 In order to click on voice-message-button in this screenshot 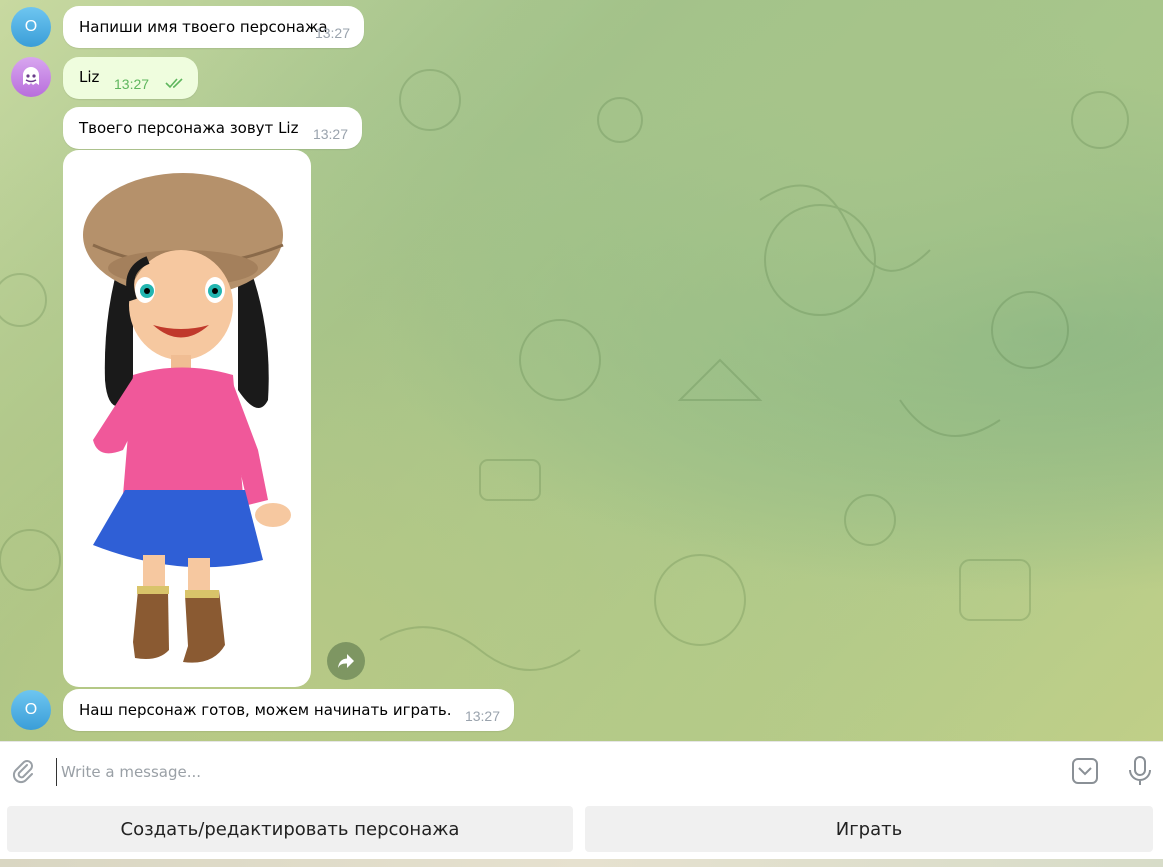, I will do `click(1140, 773)`.